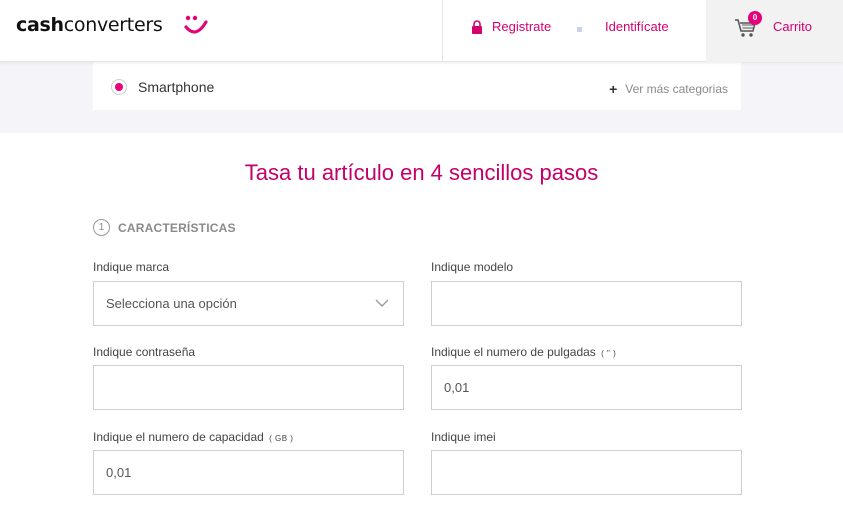  Describe the element at coordinates (574, 31) in the screenshot. I see `header-nav: Registrate Identifícate` at that location.